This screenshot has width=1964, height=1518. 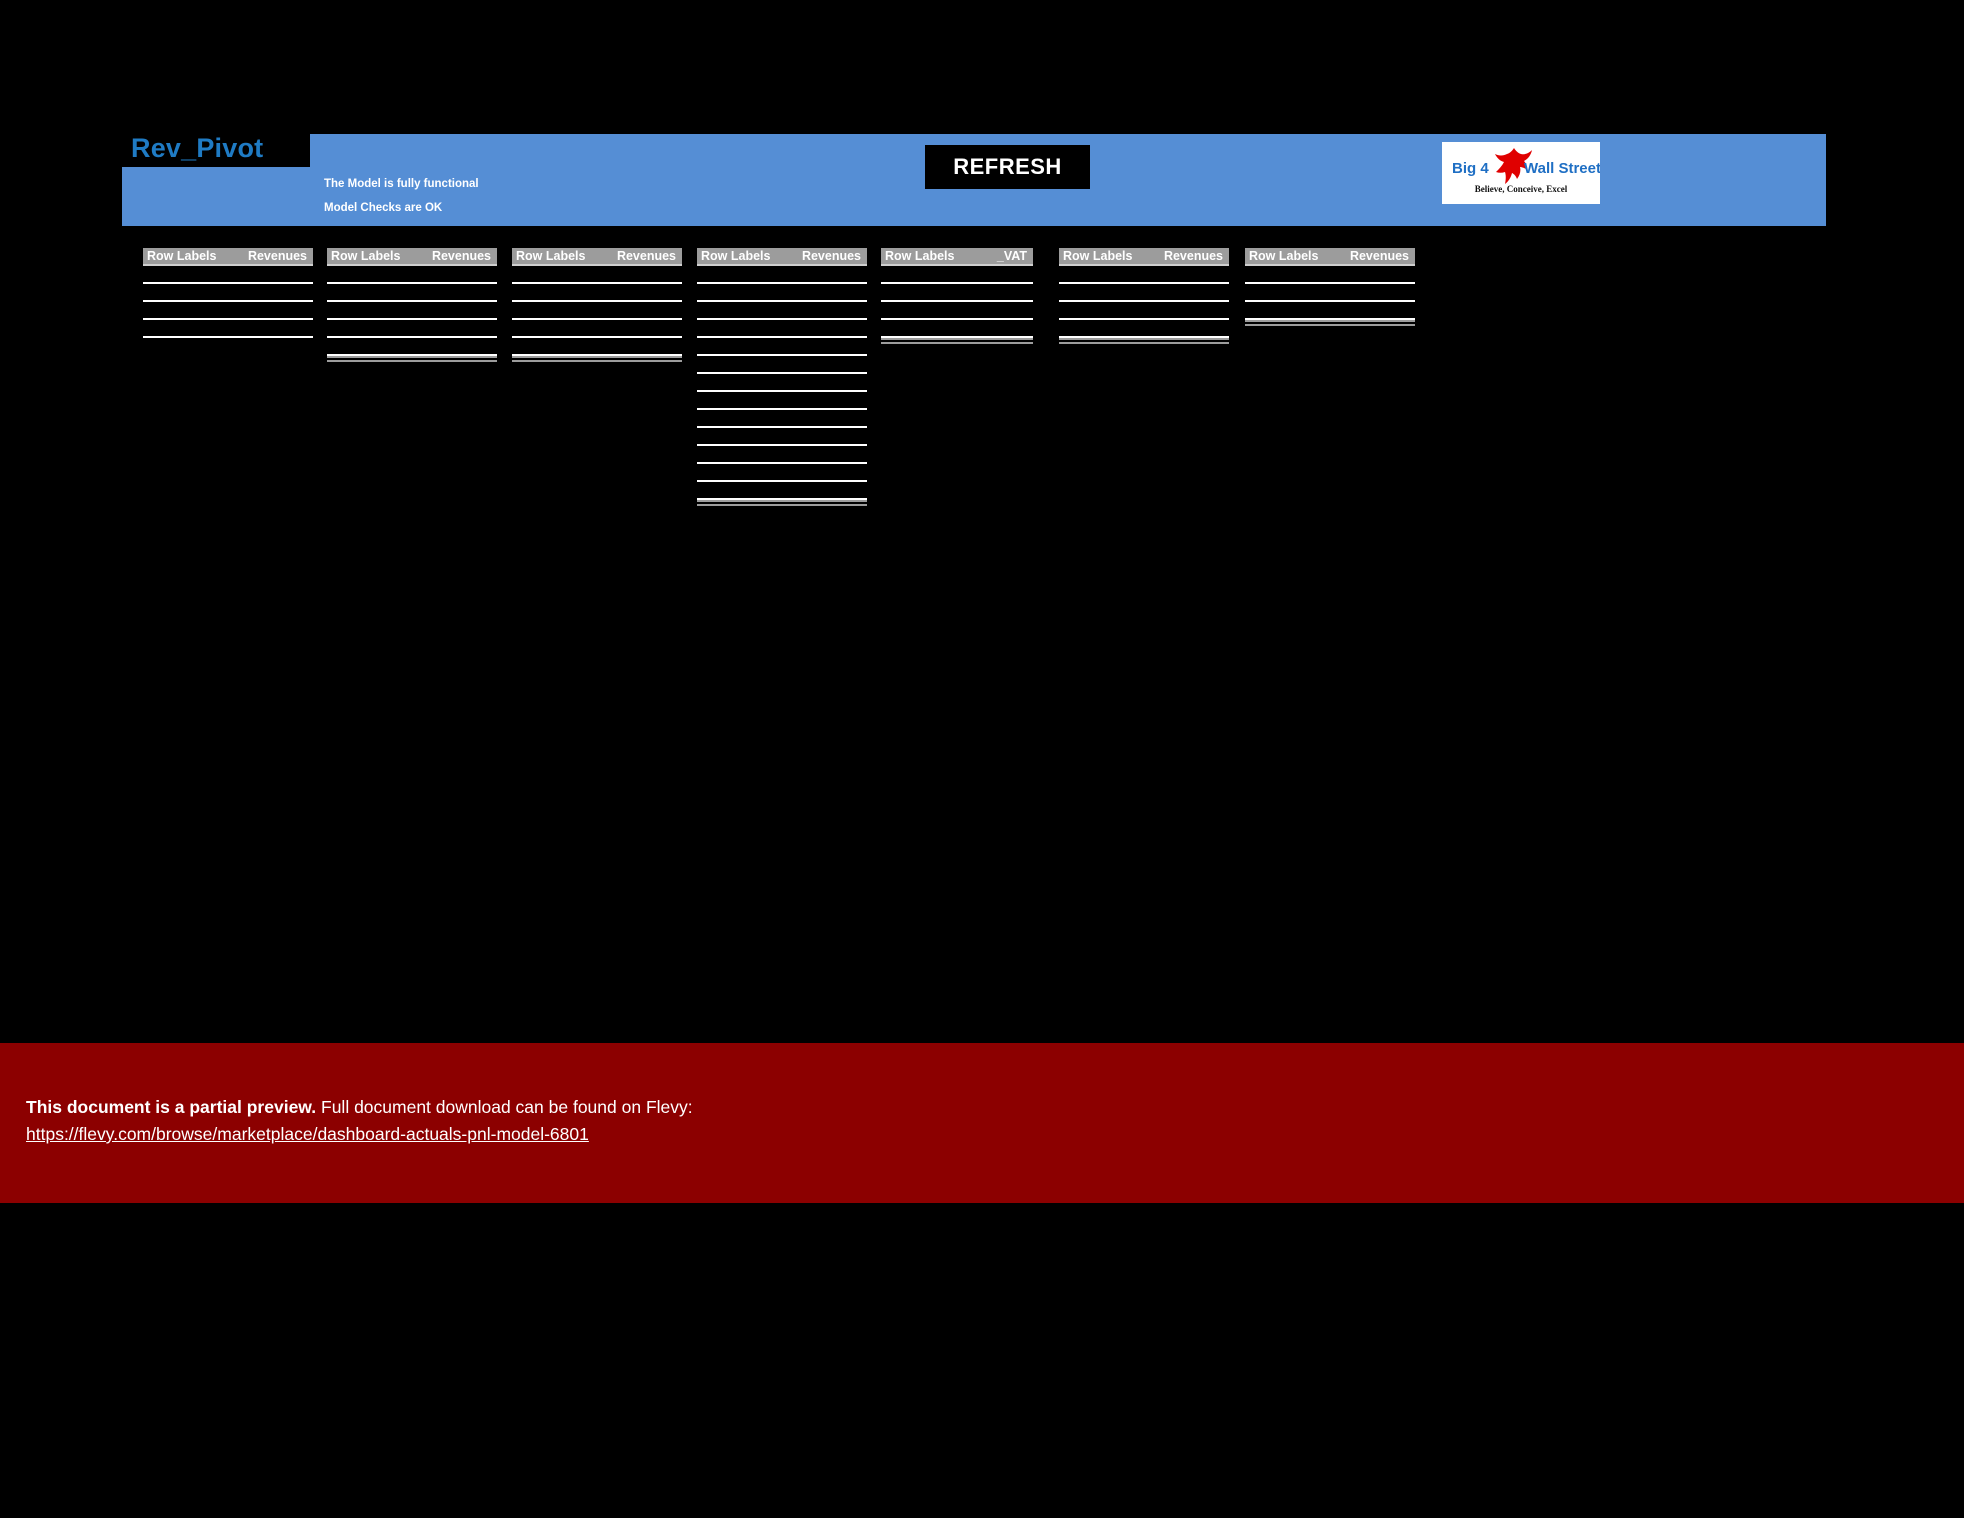 What do you see at coordinates (171, 1107) in the screenshot?
I see `preview-banner-bold: This document is a partial preview.` at bounding box center [171, 1107].